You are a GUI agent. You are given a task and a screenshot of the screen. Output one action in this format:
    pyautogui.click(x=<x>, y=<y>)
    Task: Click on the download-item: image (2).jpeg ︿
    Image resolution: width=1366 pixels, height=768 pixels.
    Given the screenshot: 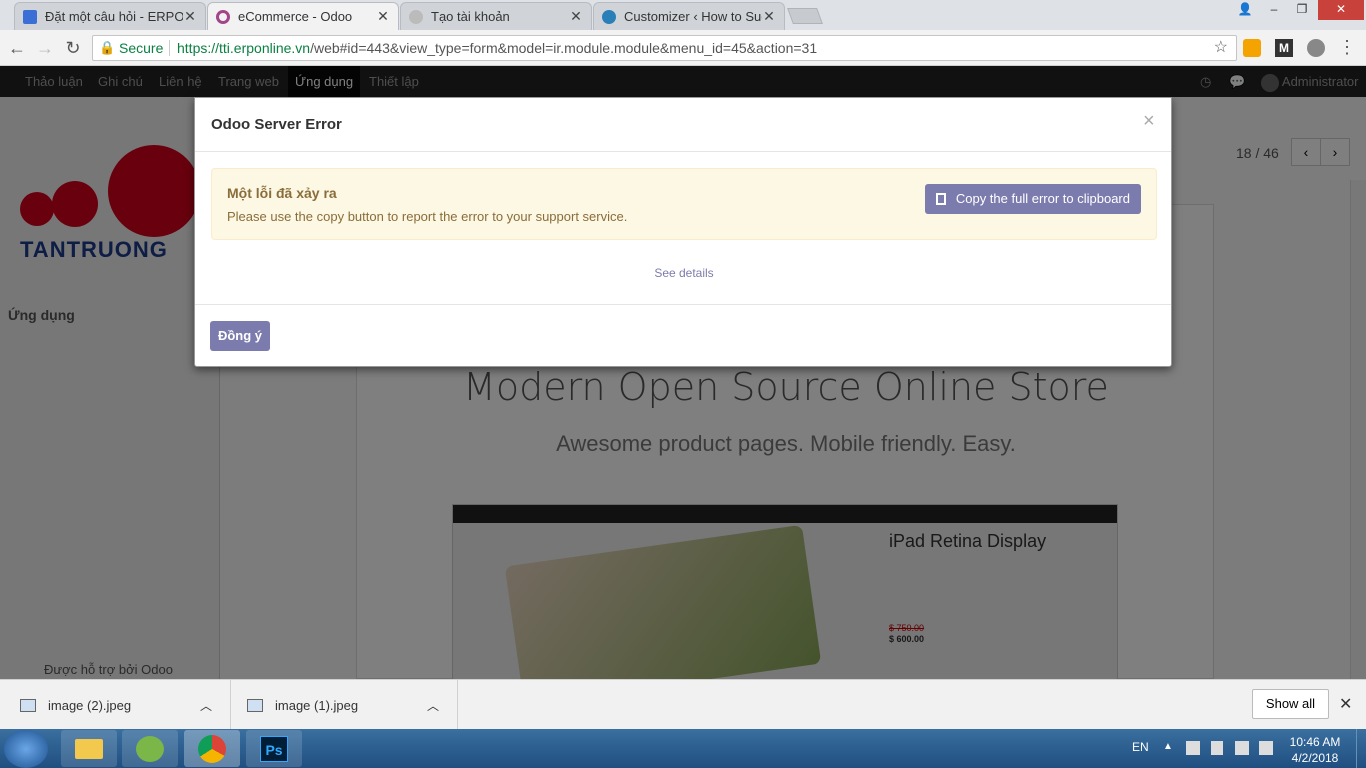 What is the action you would take?
    pyautogui.click(x=115, y=705)
    